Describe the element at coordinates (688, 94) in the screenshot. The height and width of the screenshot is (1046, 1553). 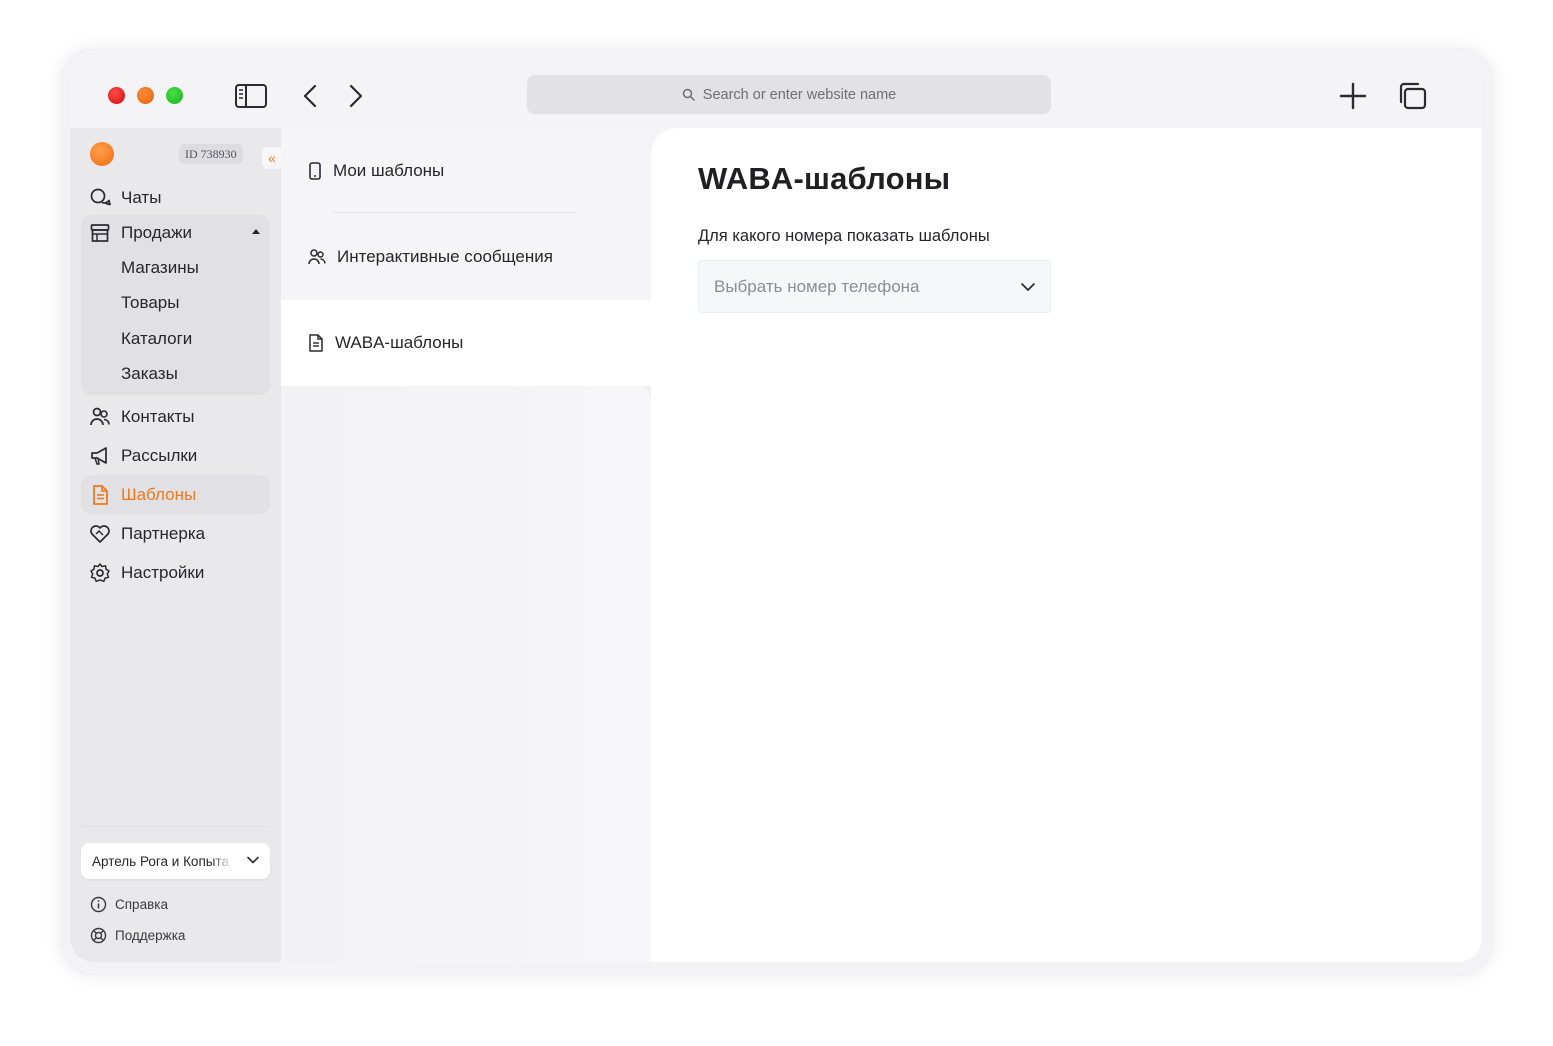
I see `search-icon` at that location.